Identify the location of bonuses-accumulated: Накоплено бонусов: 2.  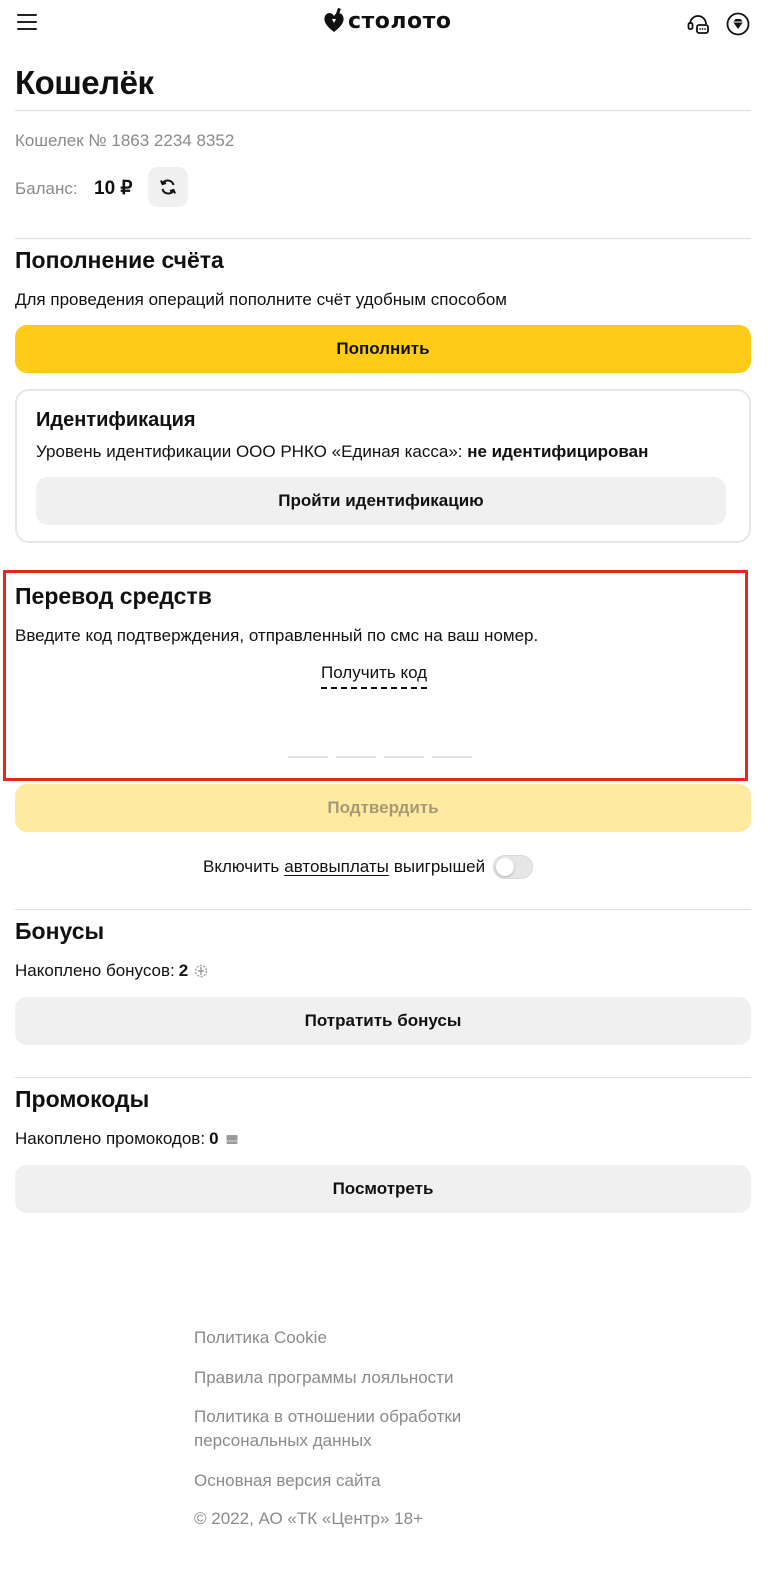
(111, 971).